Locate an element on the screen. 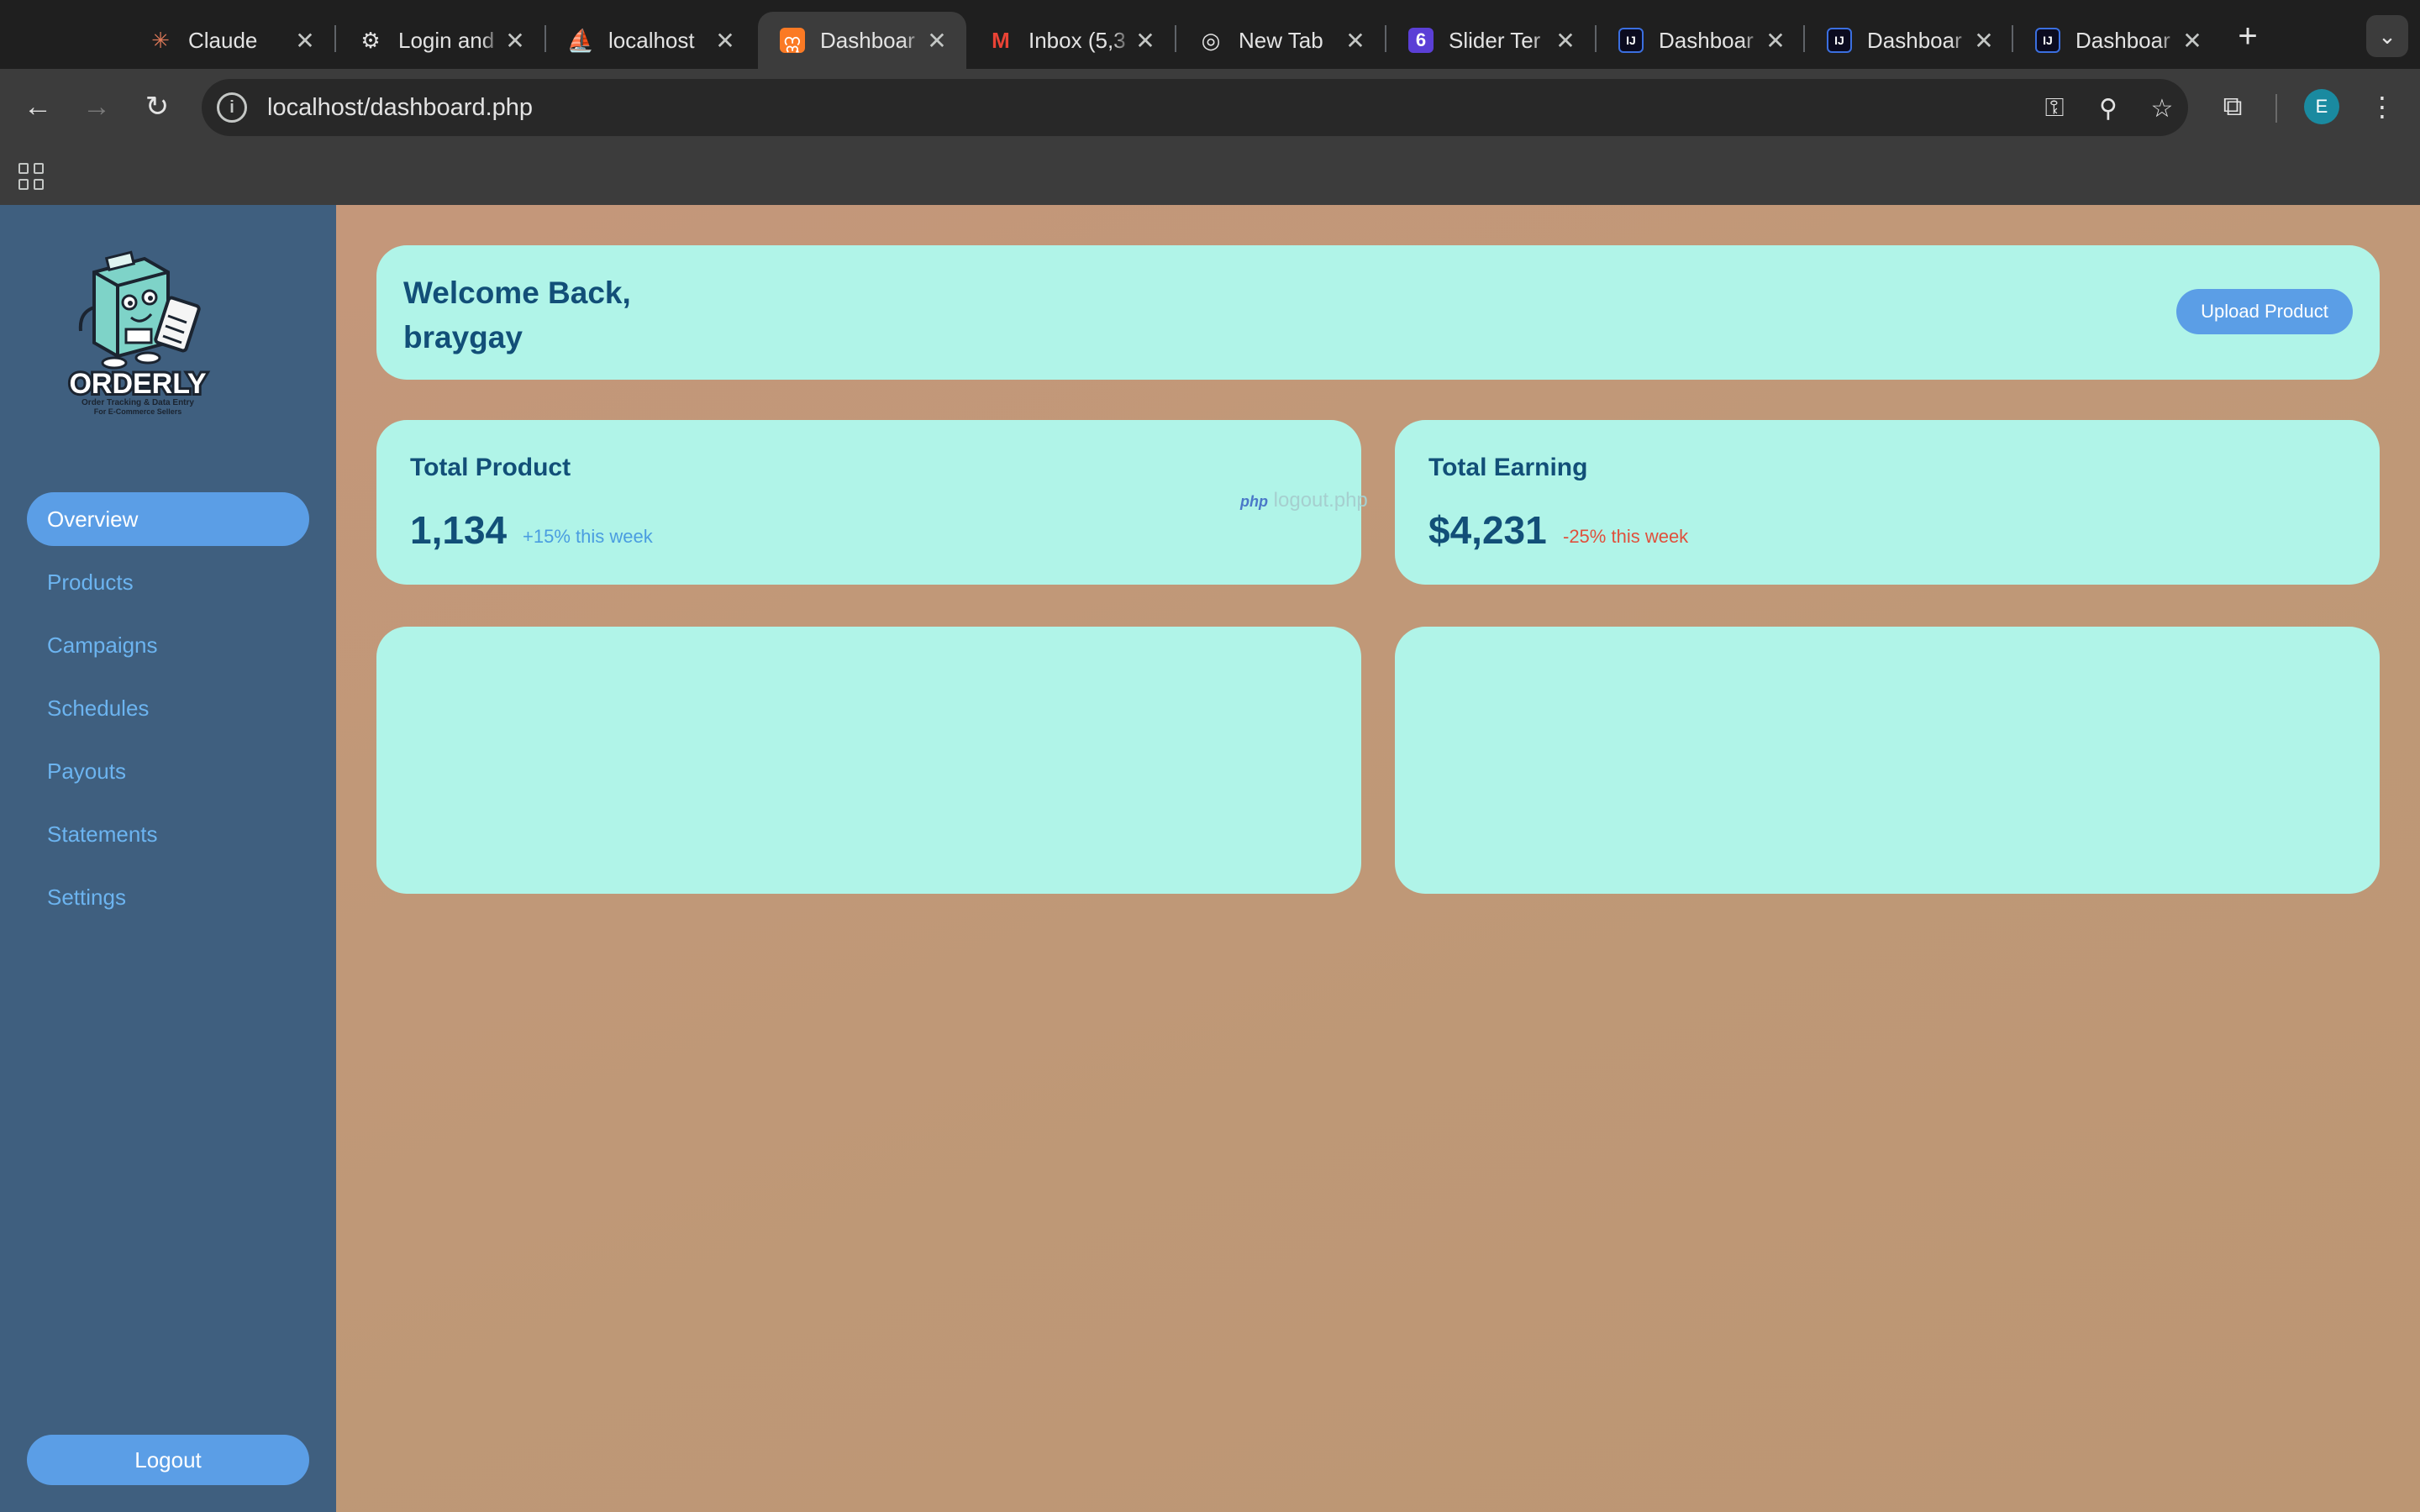 This screenshot has height=1512, width=2420. apps-grid-icon is located at coordinates (31, 176).